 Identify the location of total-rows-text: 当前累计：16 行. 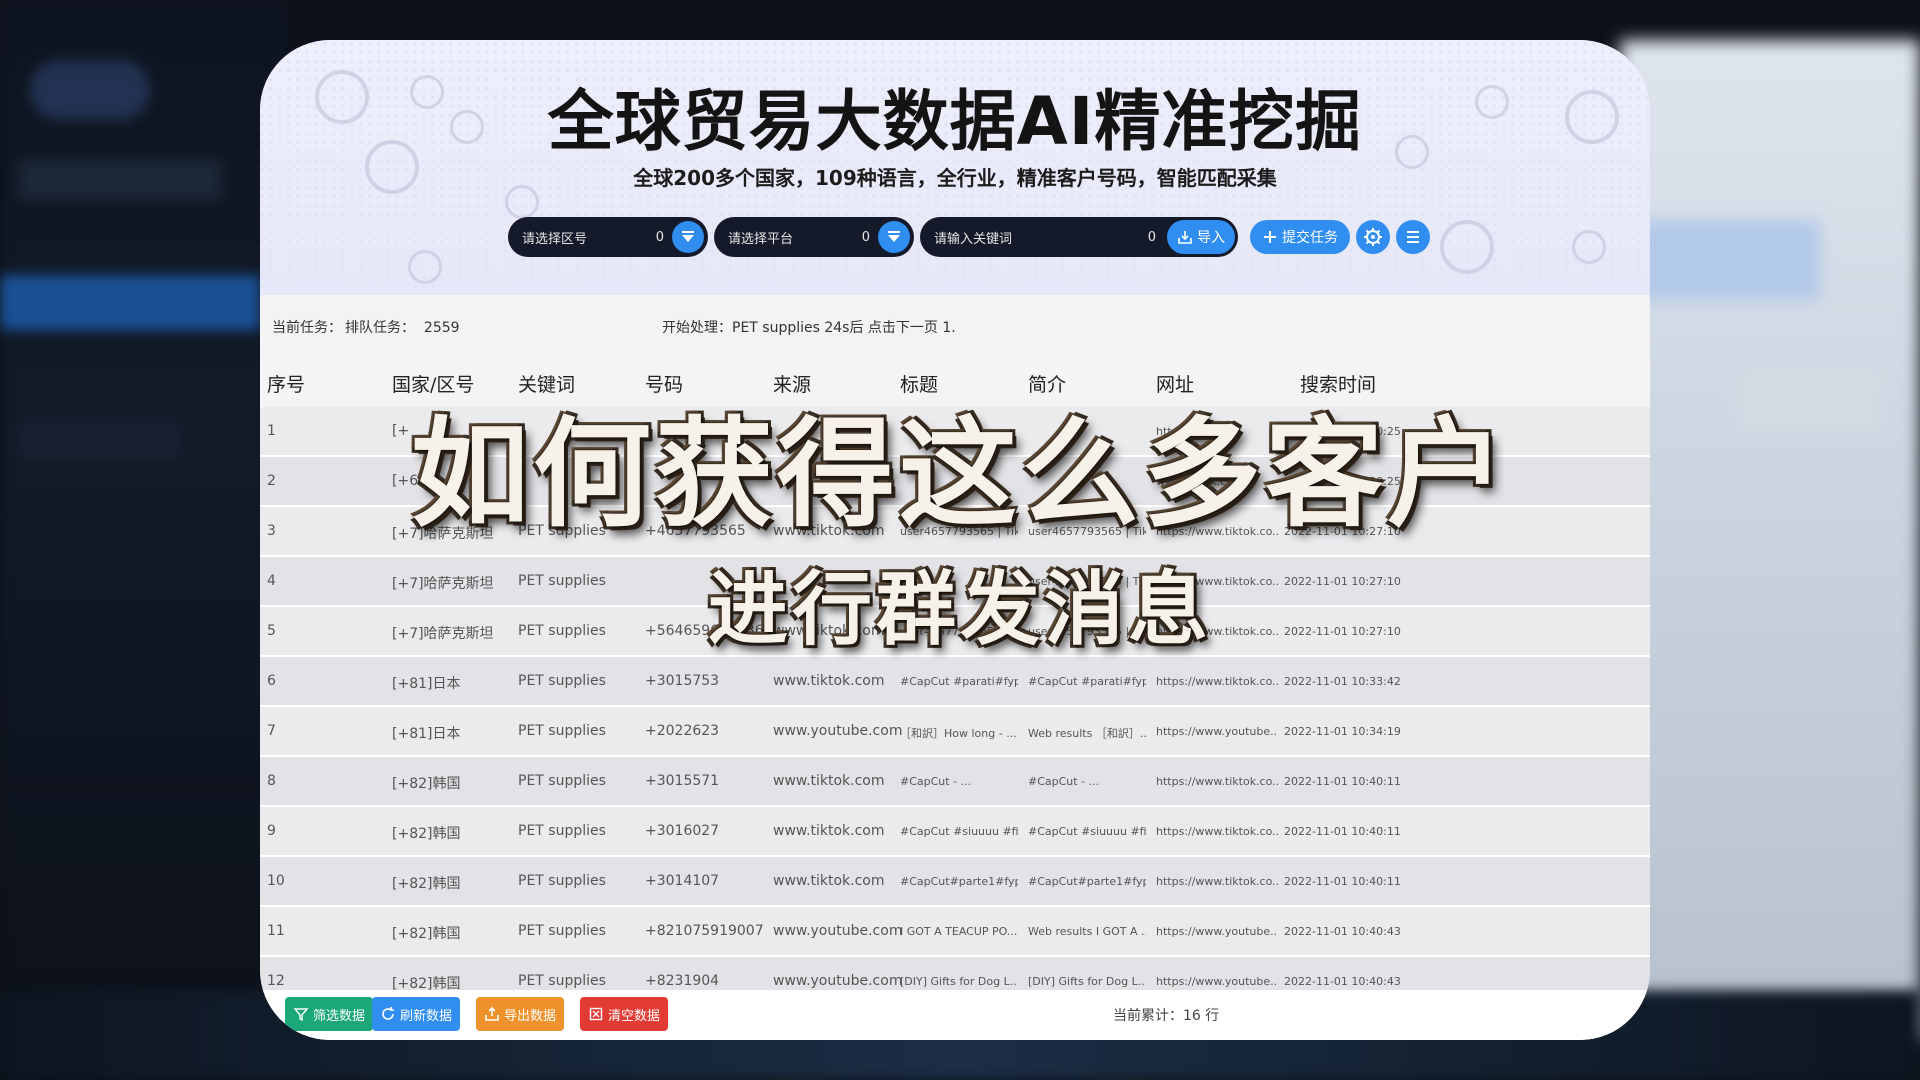
(1166, 1016).